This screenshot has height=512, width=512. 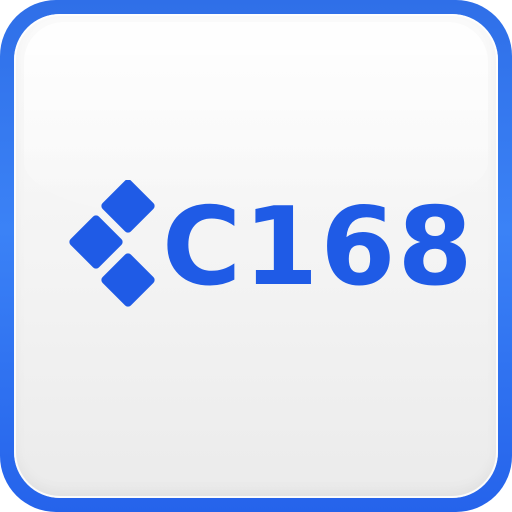 I want to click on diamond-tile-bottom, so click(x=128, y=280).